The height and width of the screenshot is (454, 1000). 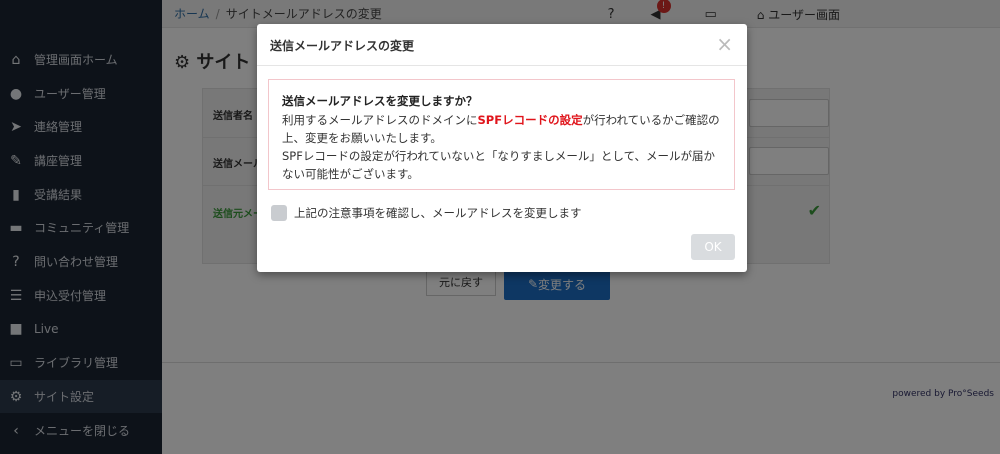 What do you see at coordinates (502, 45) in the screenshot?
I see `modal-header: 送信メールアドレスの変更 ×` at bounding box center [502, 45].